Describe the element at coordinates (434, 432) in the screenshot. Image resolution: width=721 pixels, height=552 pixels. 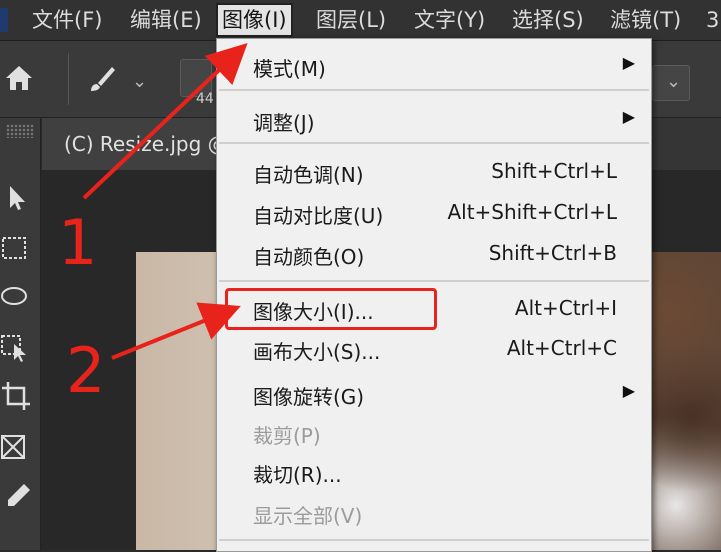
I see `menu-item-crop: 裁剪(P)` at that location.